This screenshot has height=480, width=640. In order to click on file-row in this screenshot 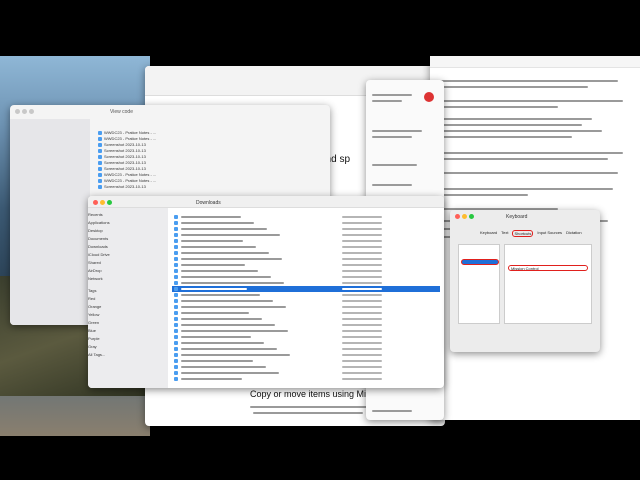, I will do `click(306, 379)`.